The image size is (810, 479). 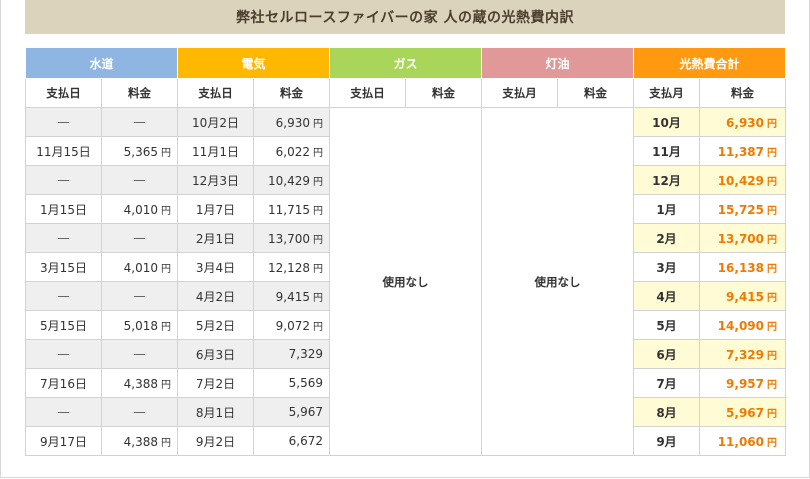 I want to click on group-header-row: 水道 電気 ガス 灯油 光熱費合計, so click(x=405, y=63).